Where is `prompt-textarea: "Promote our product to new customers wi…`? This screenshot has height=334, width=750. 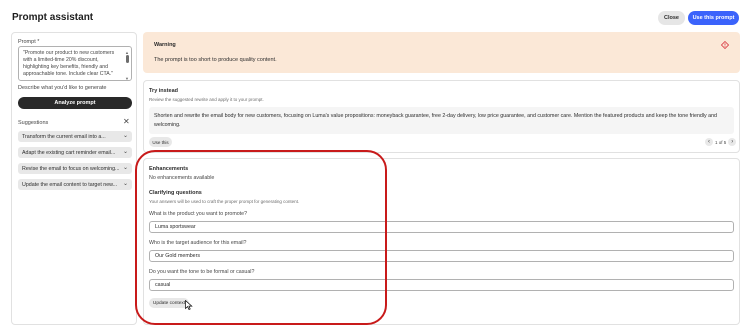
prompt-textarea: "Promote our product to new customers wi… is located at coordinates (75, 63).